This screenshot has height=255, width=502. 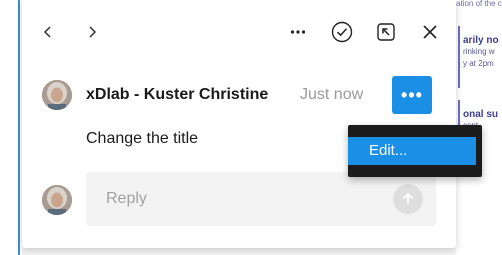 I want to click on background-card: arily no rinking w y at 2pm, so click(x=480, y=57).